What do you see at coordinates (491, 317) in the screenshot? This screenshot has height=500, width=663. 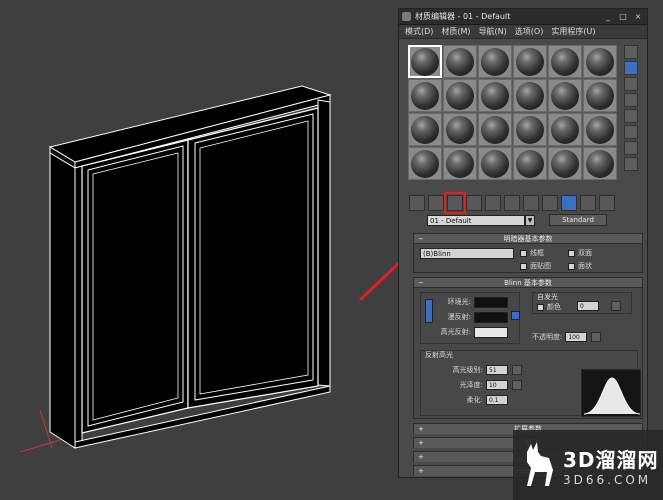 I see `diffuse-swatch` at bounding box center [491, 317].